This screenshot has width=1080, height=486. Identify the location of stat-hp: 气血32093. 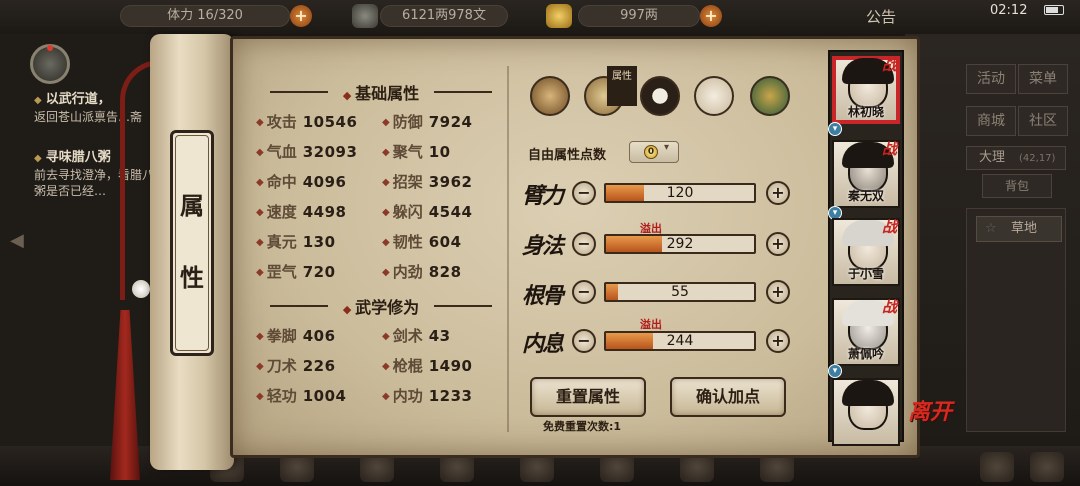
(306, 151).